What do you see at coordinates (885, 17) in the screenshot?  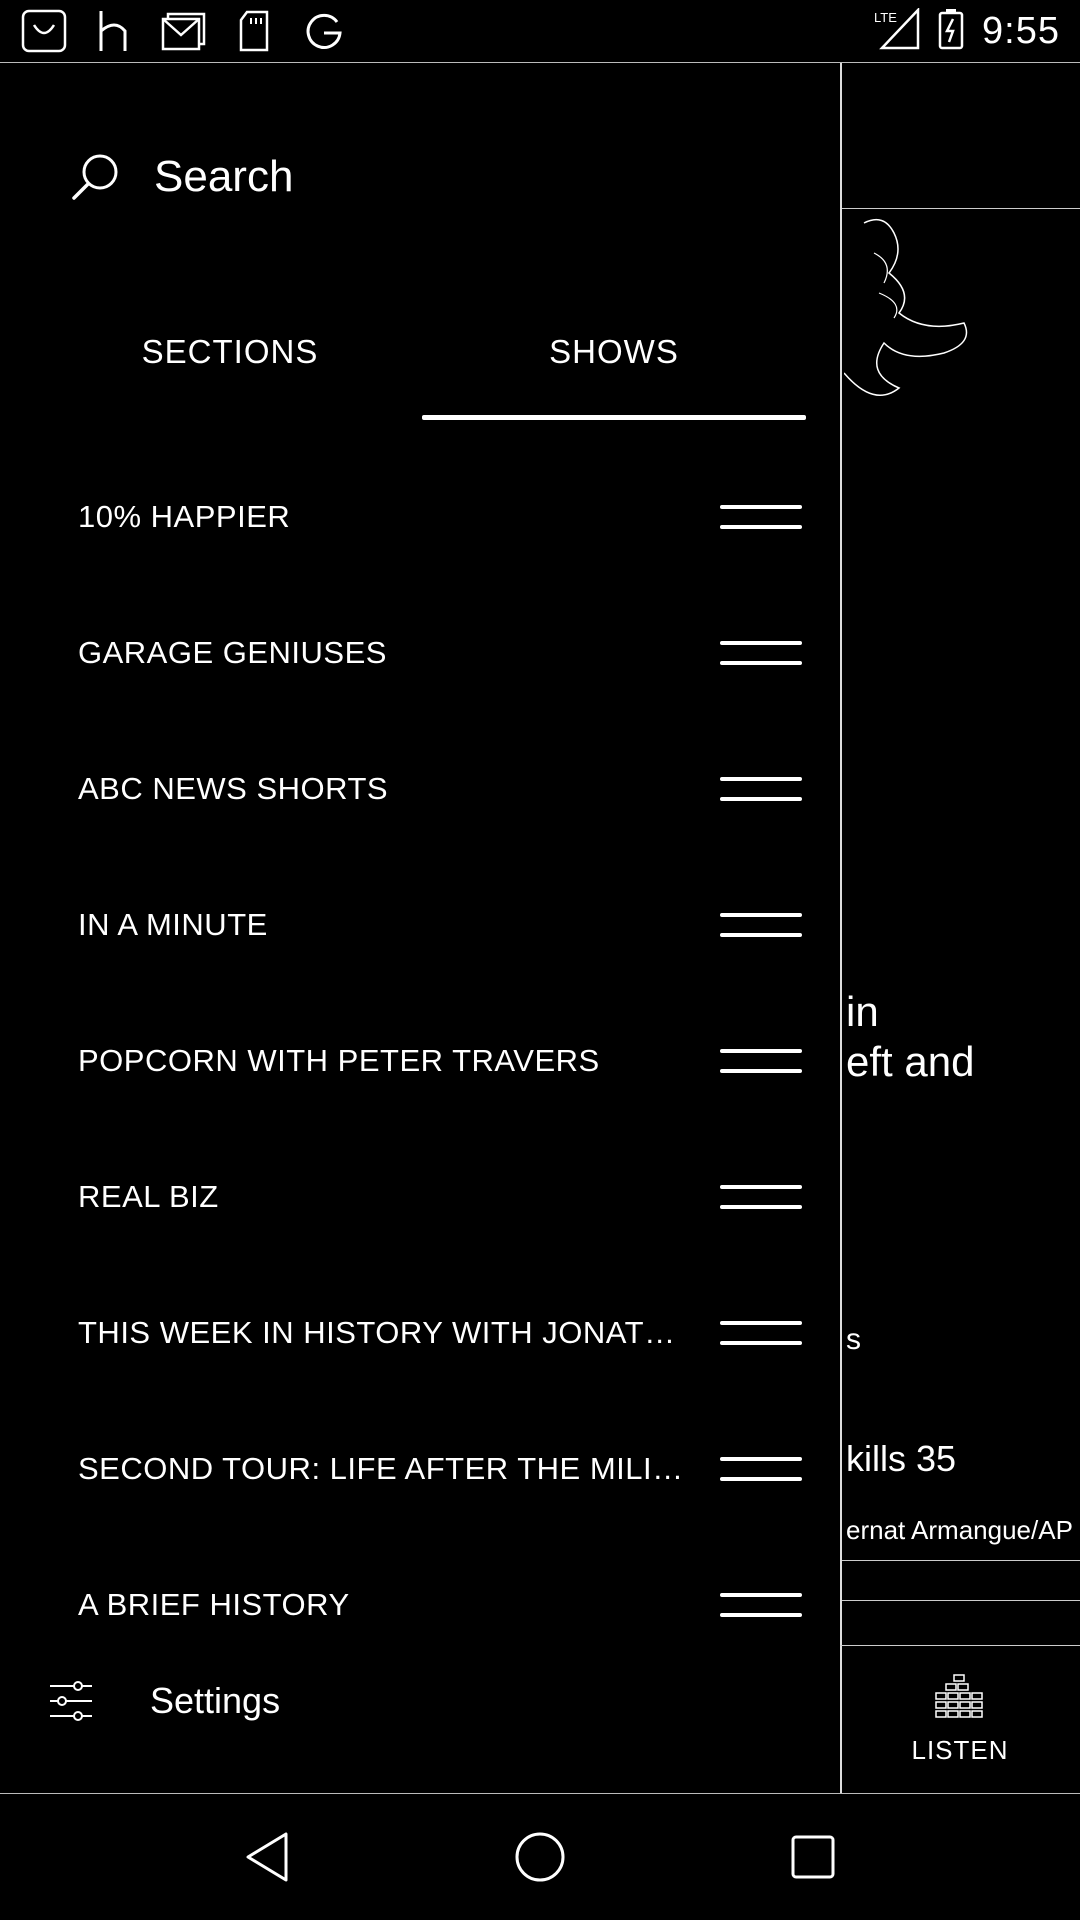 I see `svg-text: LTE` at bounding box center [885, 17].